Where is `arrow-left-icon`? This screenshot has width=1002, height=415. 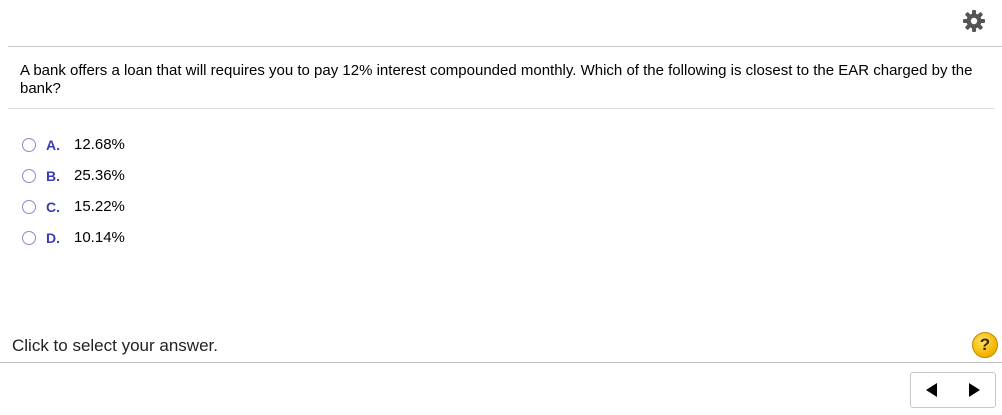 arrow-left-icon is located at coordinates (931, 390).